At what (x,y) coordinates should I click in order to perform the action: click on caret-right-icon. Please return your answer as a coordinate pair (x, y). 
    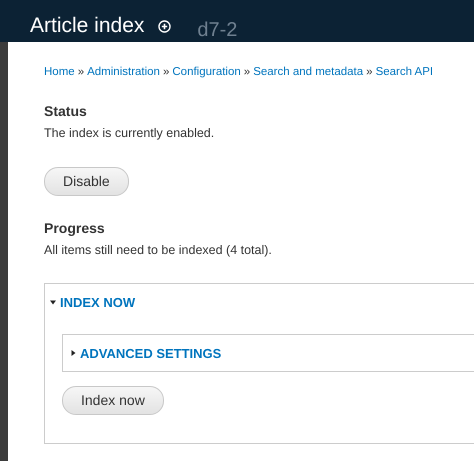
    Looking at the image, I should click on (73, 353).